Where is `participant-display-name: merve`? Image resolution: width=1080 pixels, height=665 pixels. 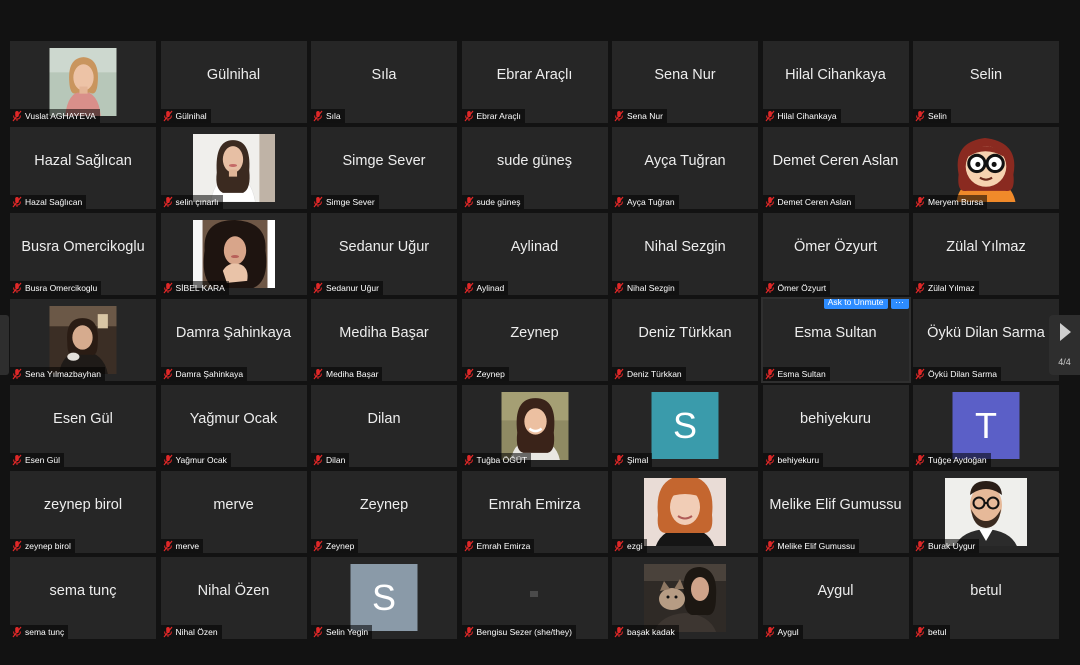
participant-display-name: merve is located at coordinates (233, 505).